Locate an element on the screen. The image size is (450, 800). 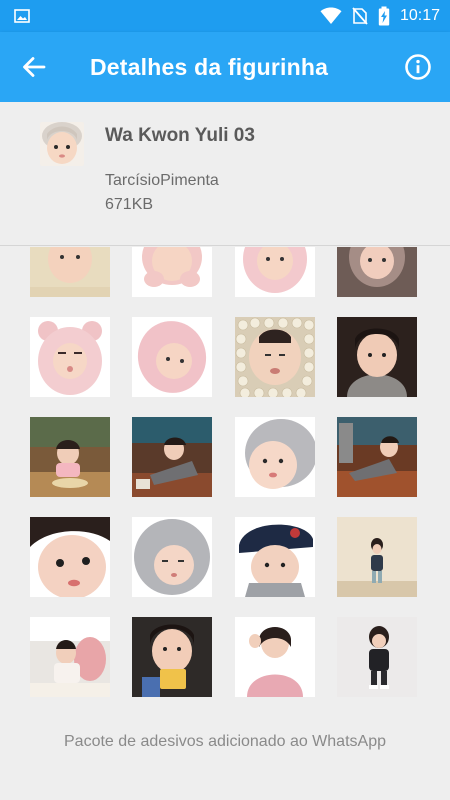
wifi-icon is located at coordinates (331, 15).